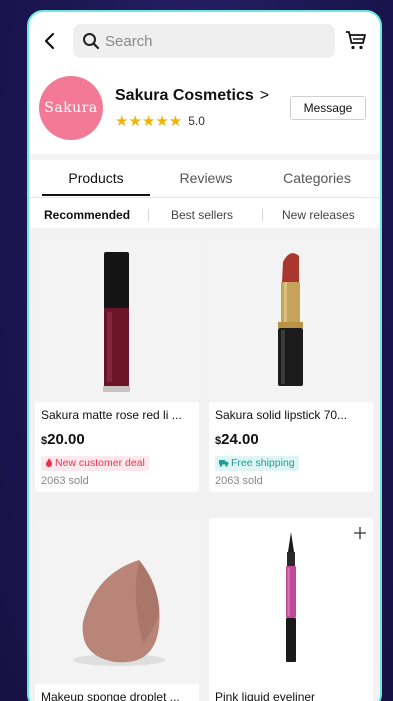  What do you see at coordinates (318, 215) in the screenshot?
I see `filter-new-releases: New releases` at bounding box center [318, 215].